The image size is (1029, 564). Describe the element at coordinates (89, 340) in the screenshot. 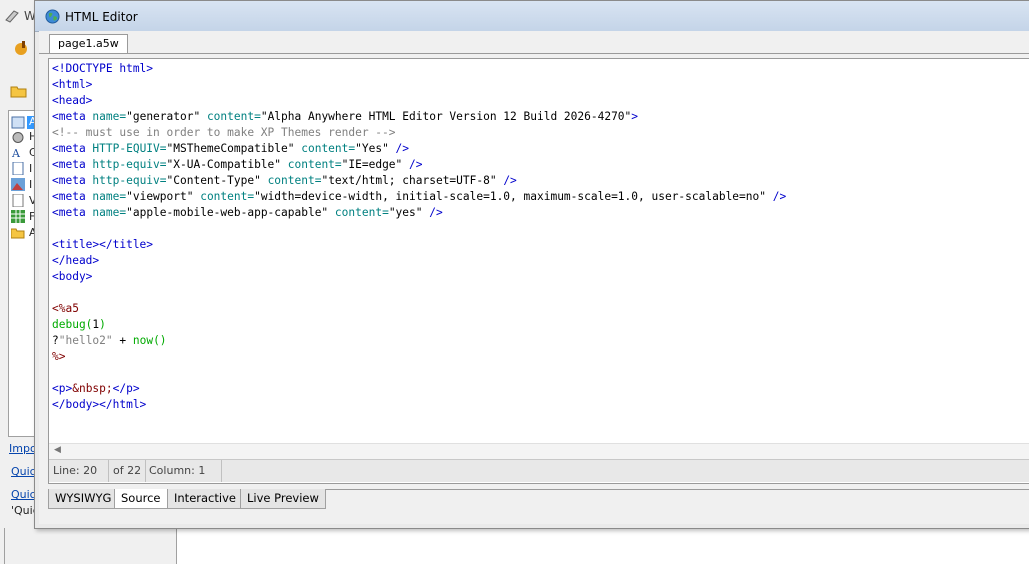

I see `code-token: "hello2"` at that location.